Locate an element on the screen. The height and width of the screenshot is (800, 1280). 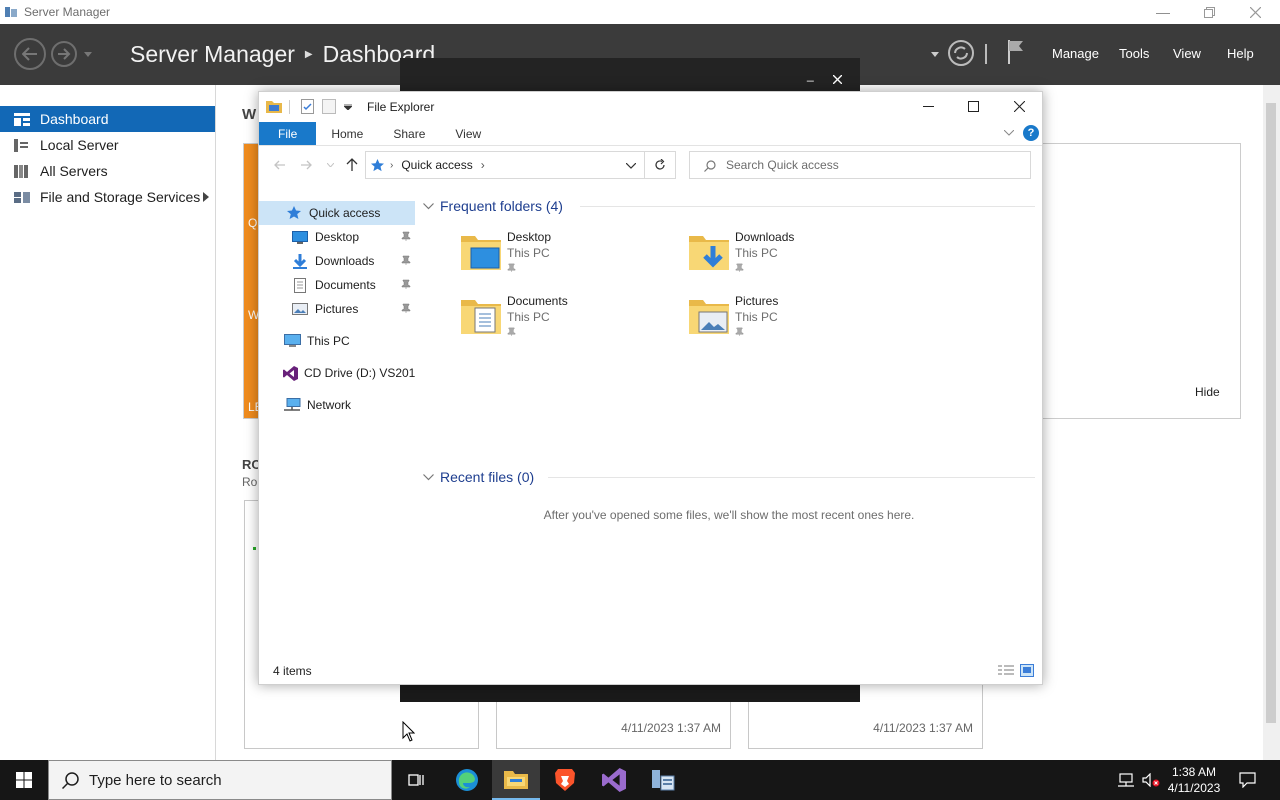
notifications-flag-icon is located at coordinates (1017, 52).